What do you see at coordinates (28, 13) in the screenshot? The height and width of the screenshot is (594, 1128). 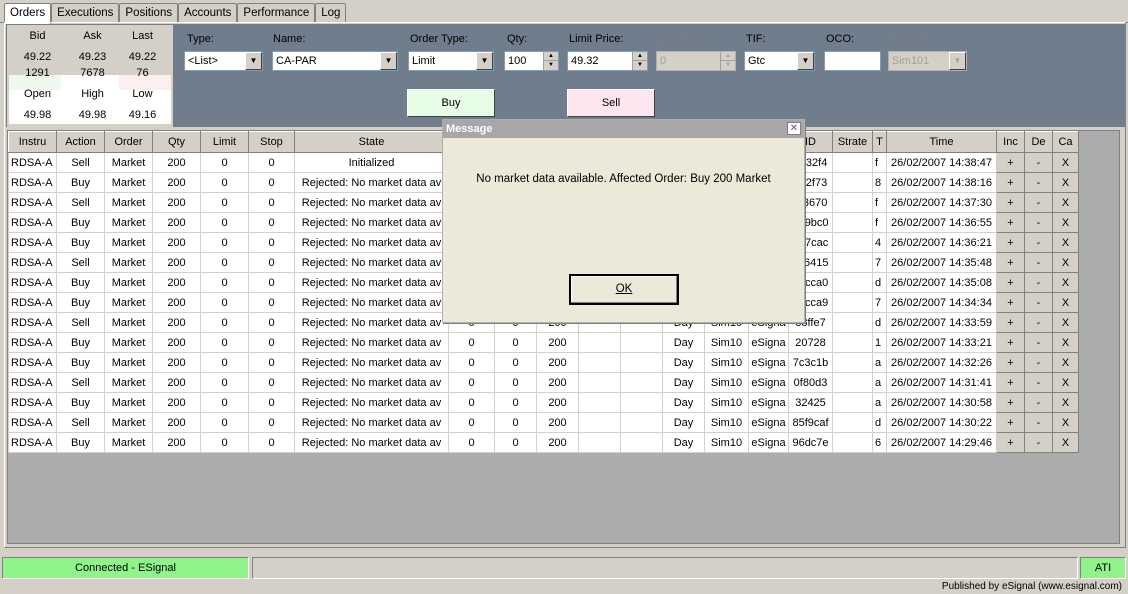 I see `tab-orders: Orders` at bounding box center [28, 13].